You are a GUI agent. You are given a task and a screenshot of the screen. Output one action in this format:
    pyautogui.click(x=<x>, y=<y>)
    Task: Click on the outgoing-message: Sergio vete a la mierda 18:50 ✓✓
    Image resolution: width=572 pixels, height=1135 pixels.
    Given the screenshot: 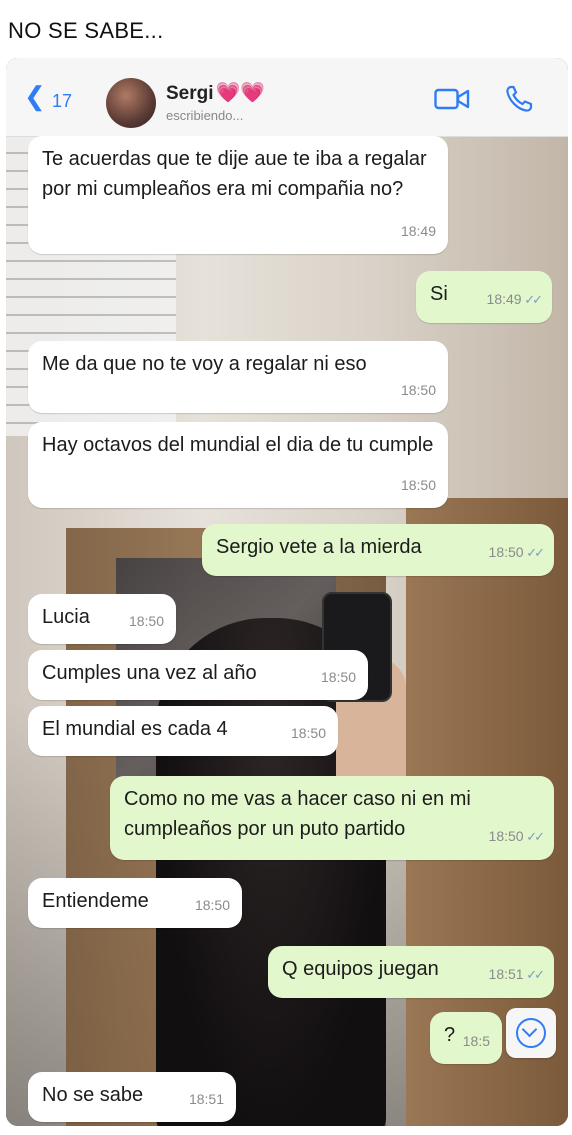 What is the action you would take?
    pyautogui.click(x=378, y=550)
    